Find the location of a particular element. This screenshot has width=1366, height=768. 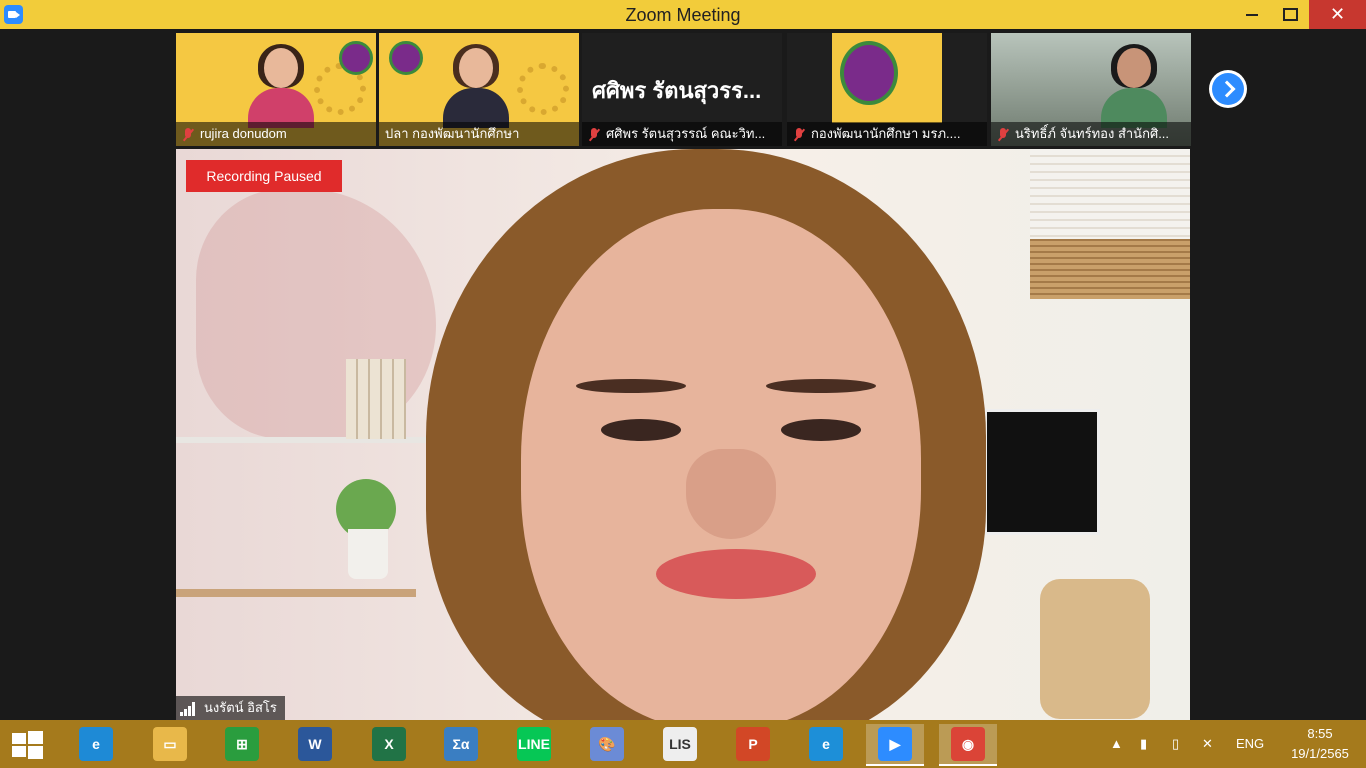

maximize-button is located at coordinates (1290, 14).